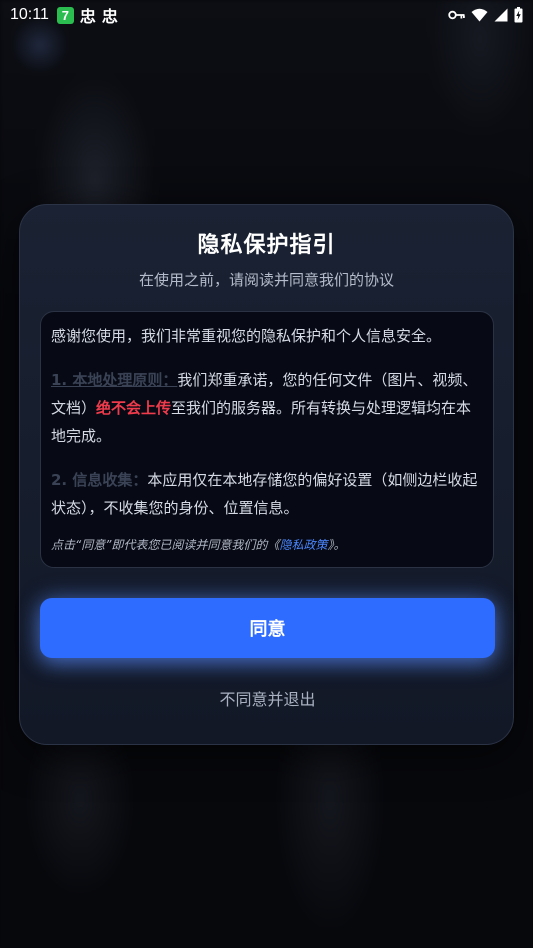  I want to click on privacy-policy-link: 隐私政策, so click(303, 545).